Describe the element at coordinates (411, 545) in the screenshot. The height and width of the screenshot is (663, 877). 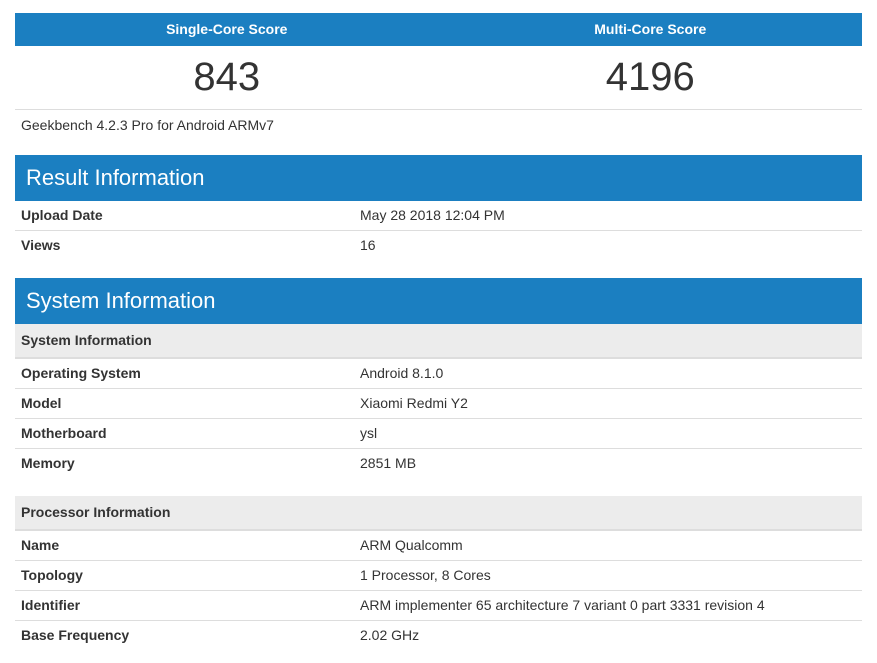
I see `row-value: ARM Qualcomm` at that location.